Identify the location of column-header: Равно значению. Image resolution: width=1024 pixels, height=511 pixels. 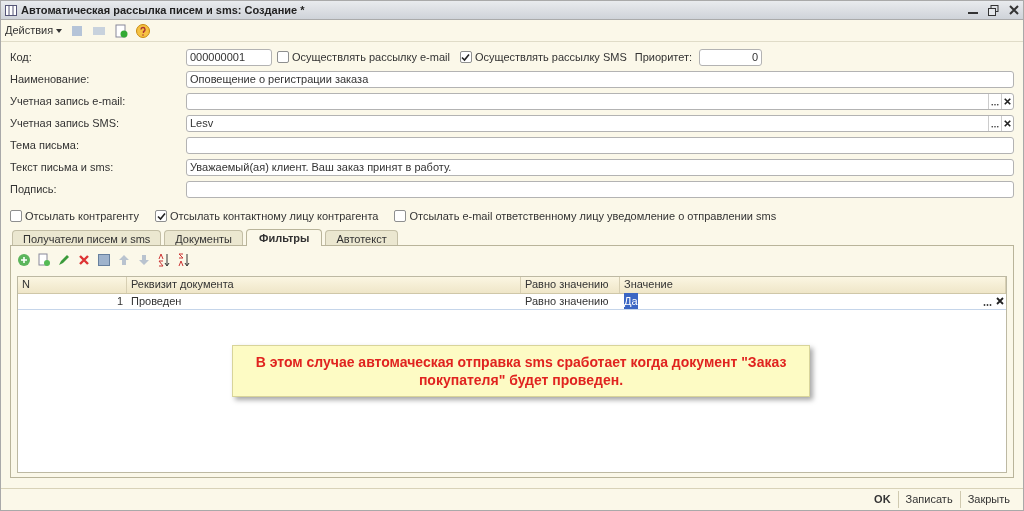
(570, 284).